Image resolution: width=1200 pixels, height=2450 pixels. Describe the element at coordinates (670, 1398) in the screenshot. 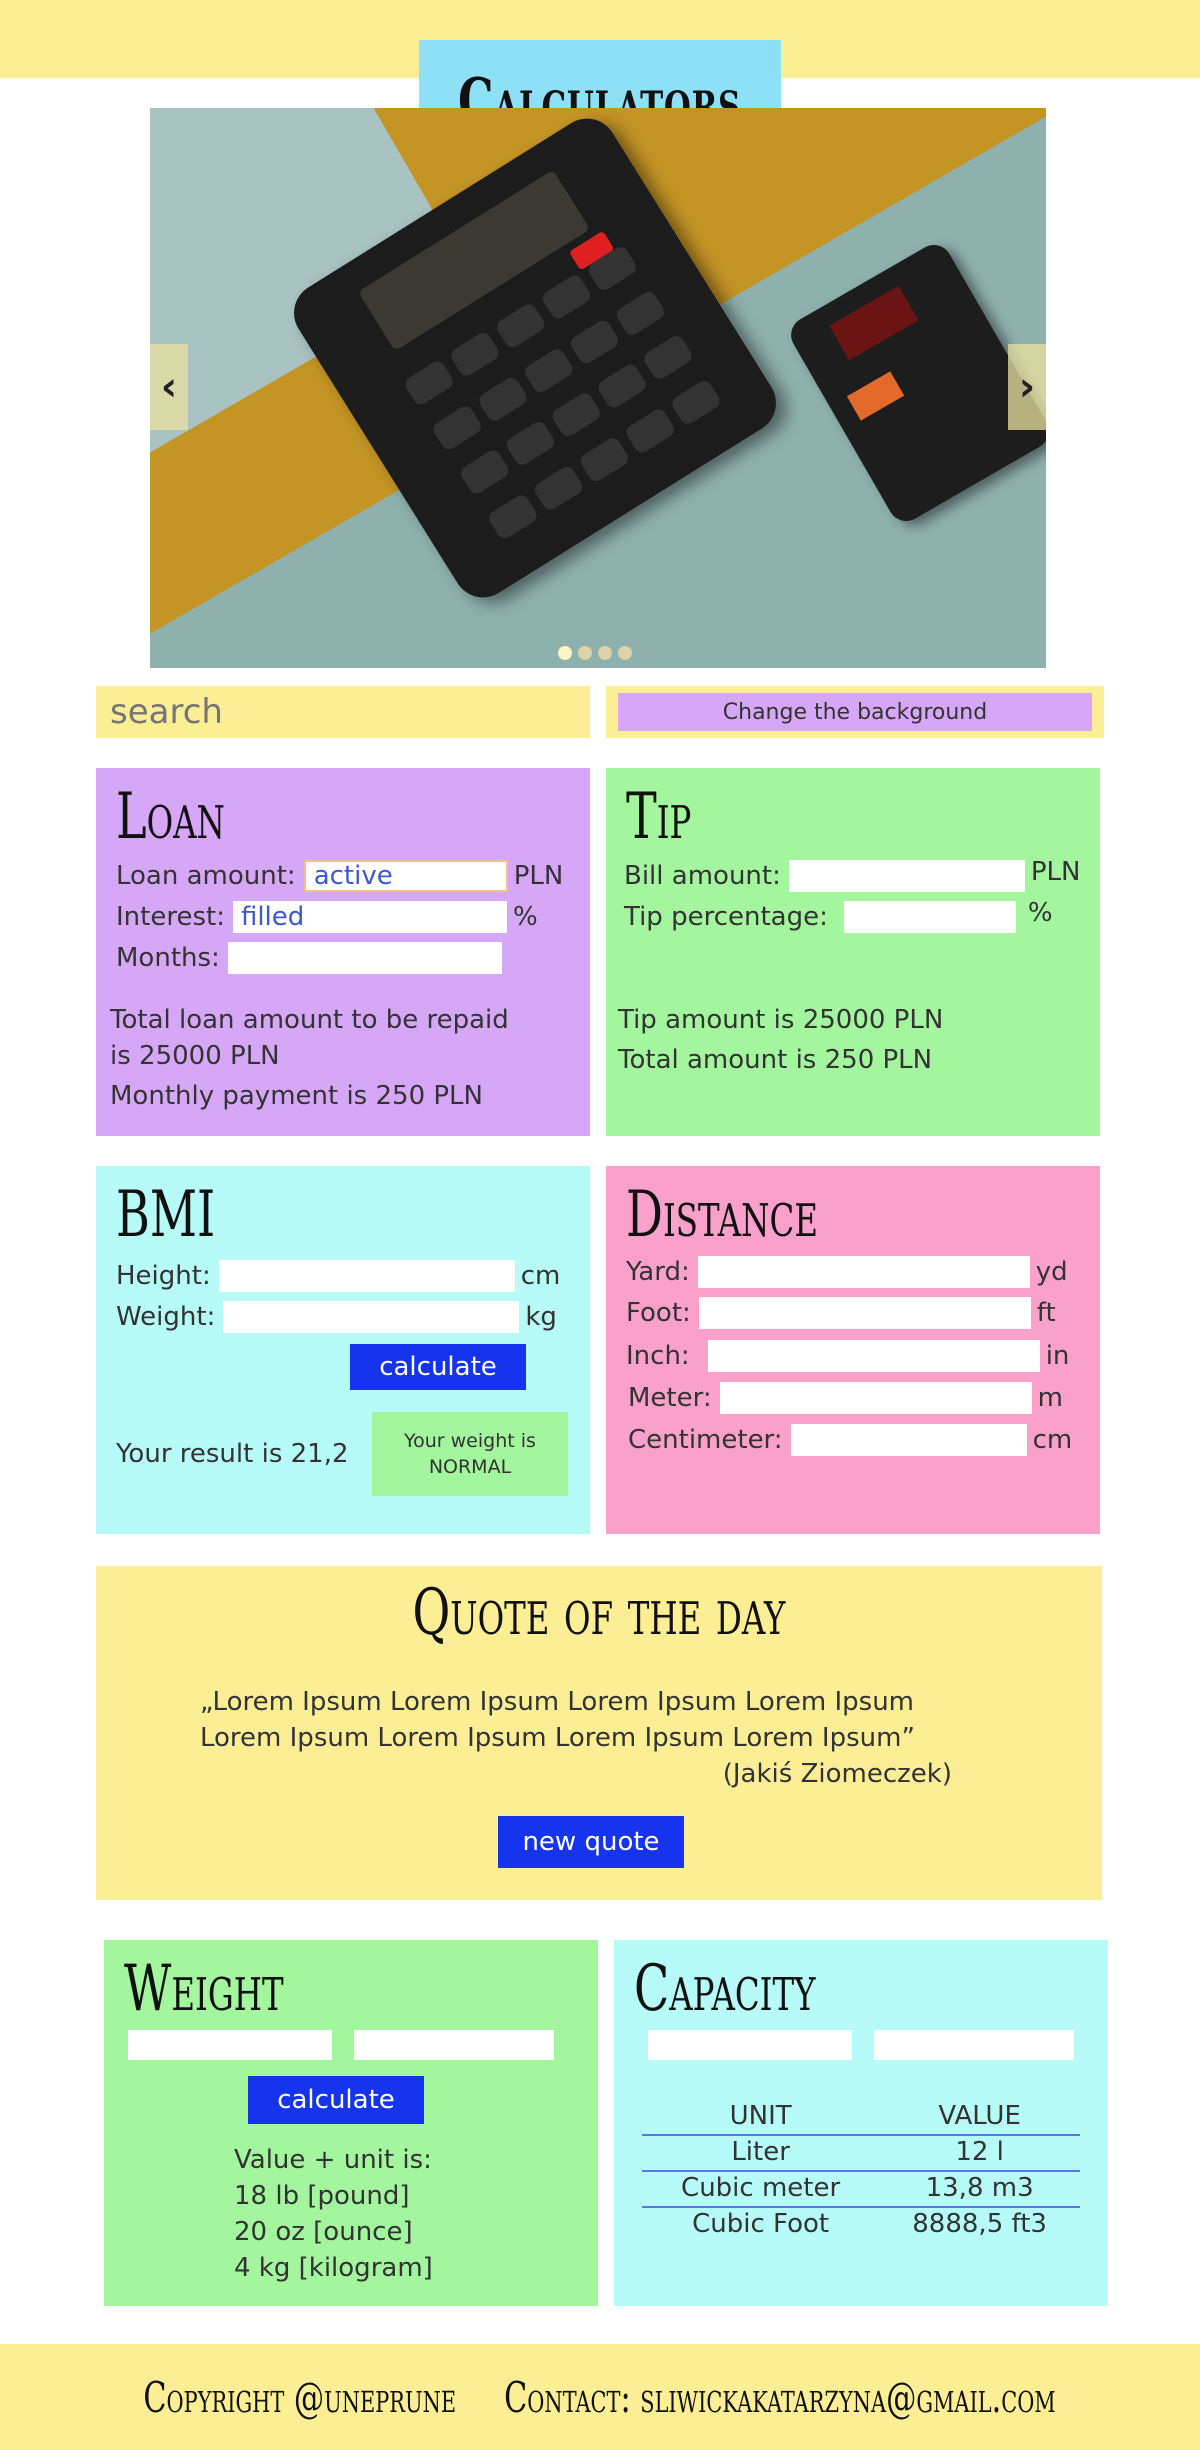

I see `meter-label: Meter:` at that location.